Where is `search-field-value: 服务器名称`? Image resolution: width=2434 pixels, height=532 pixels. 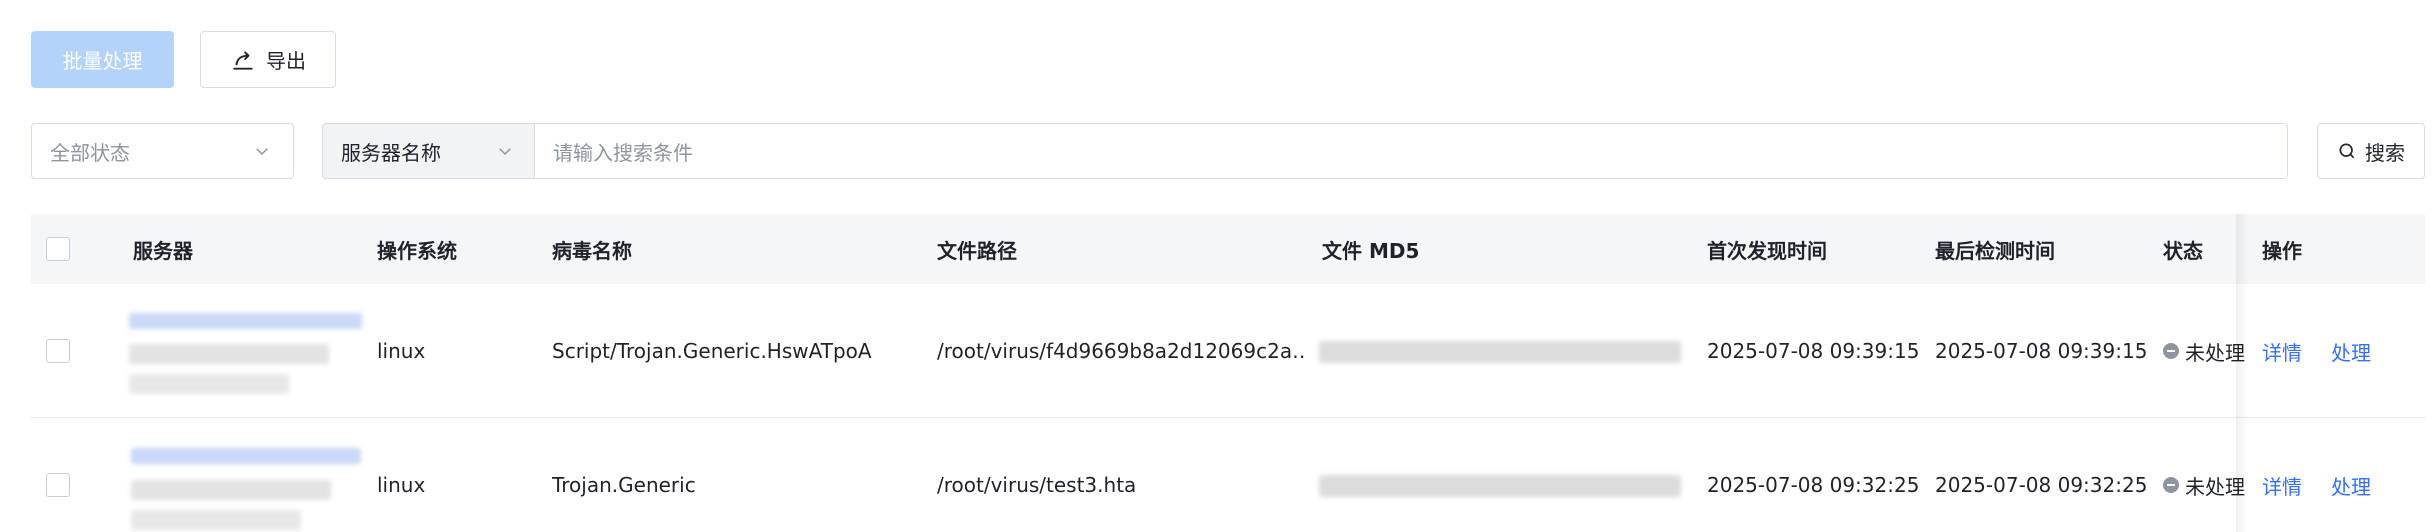 search-field-value: 服务器名称 is located at coordinates (391, 152).